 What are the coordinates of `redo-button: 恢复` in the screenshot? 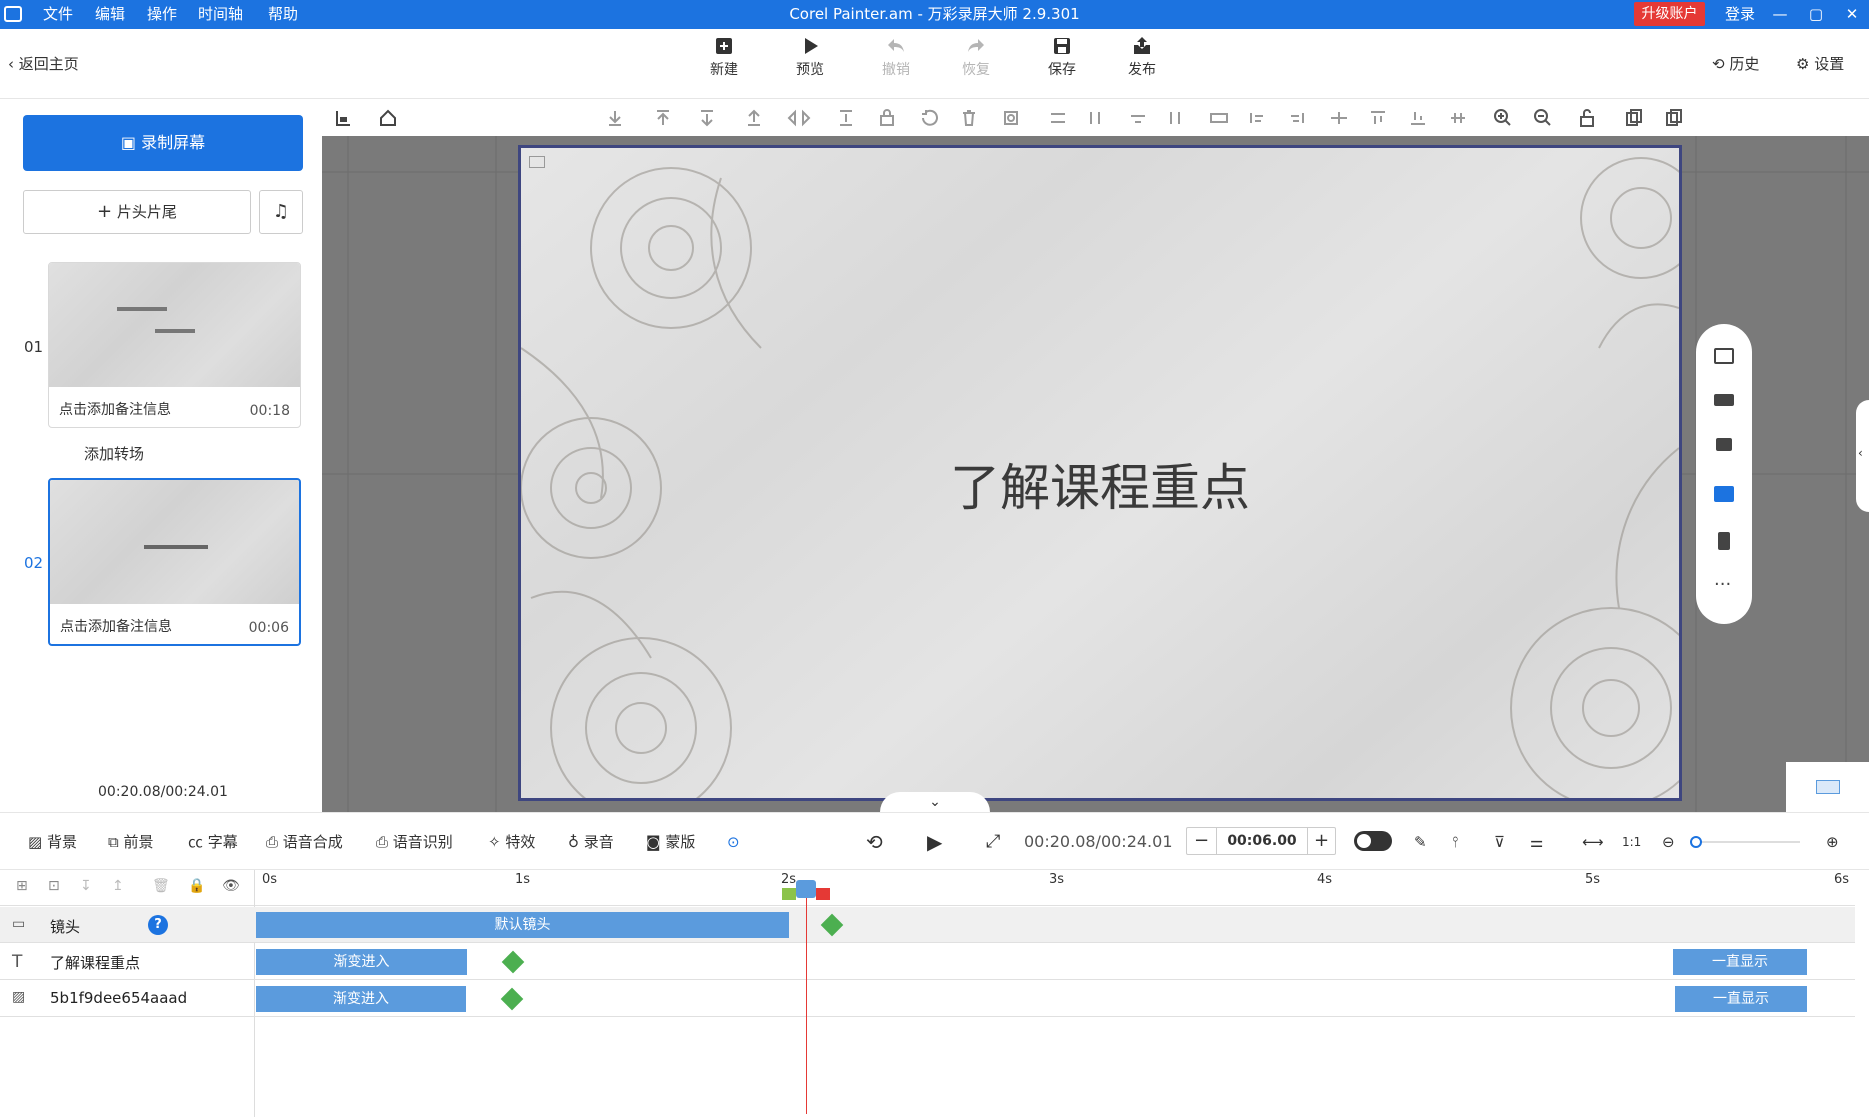 It's located at (976, 57).